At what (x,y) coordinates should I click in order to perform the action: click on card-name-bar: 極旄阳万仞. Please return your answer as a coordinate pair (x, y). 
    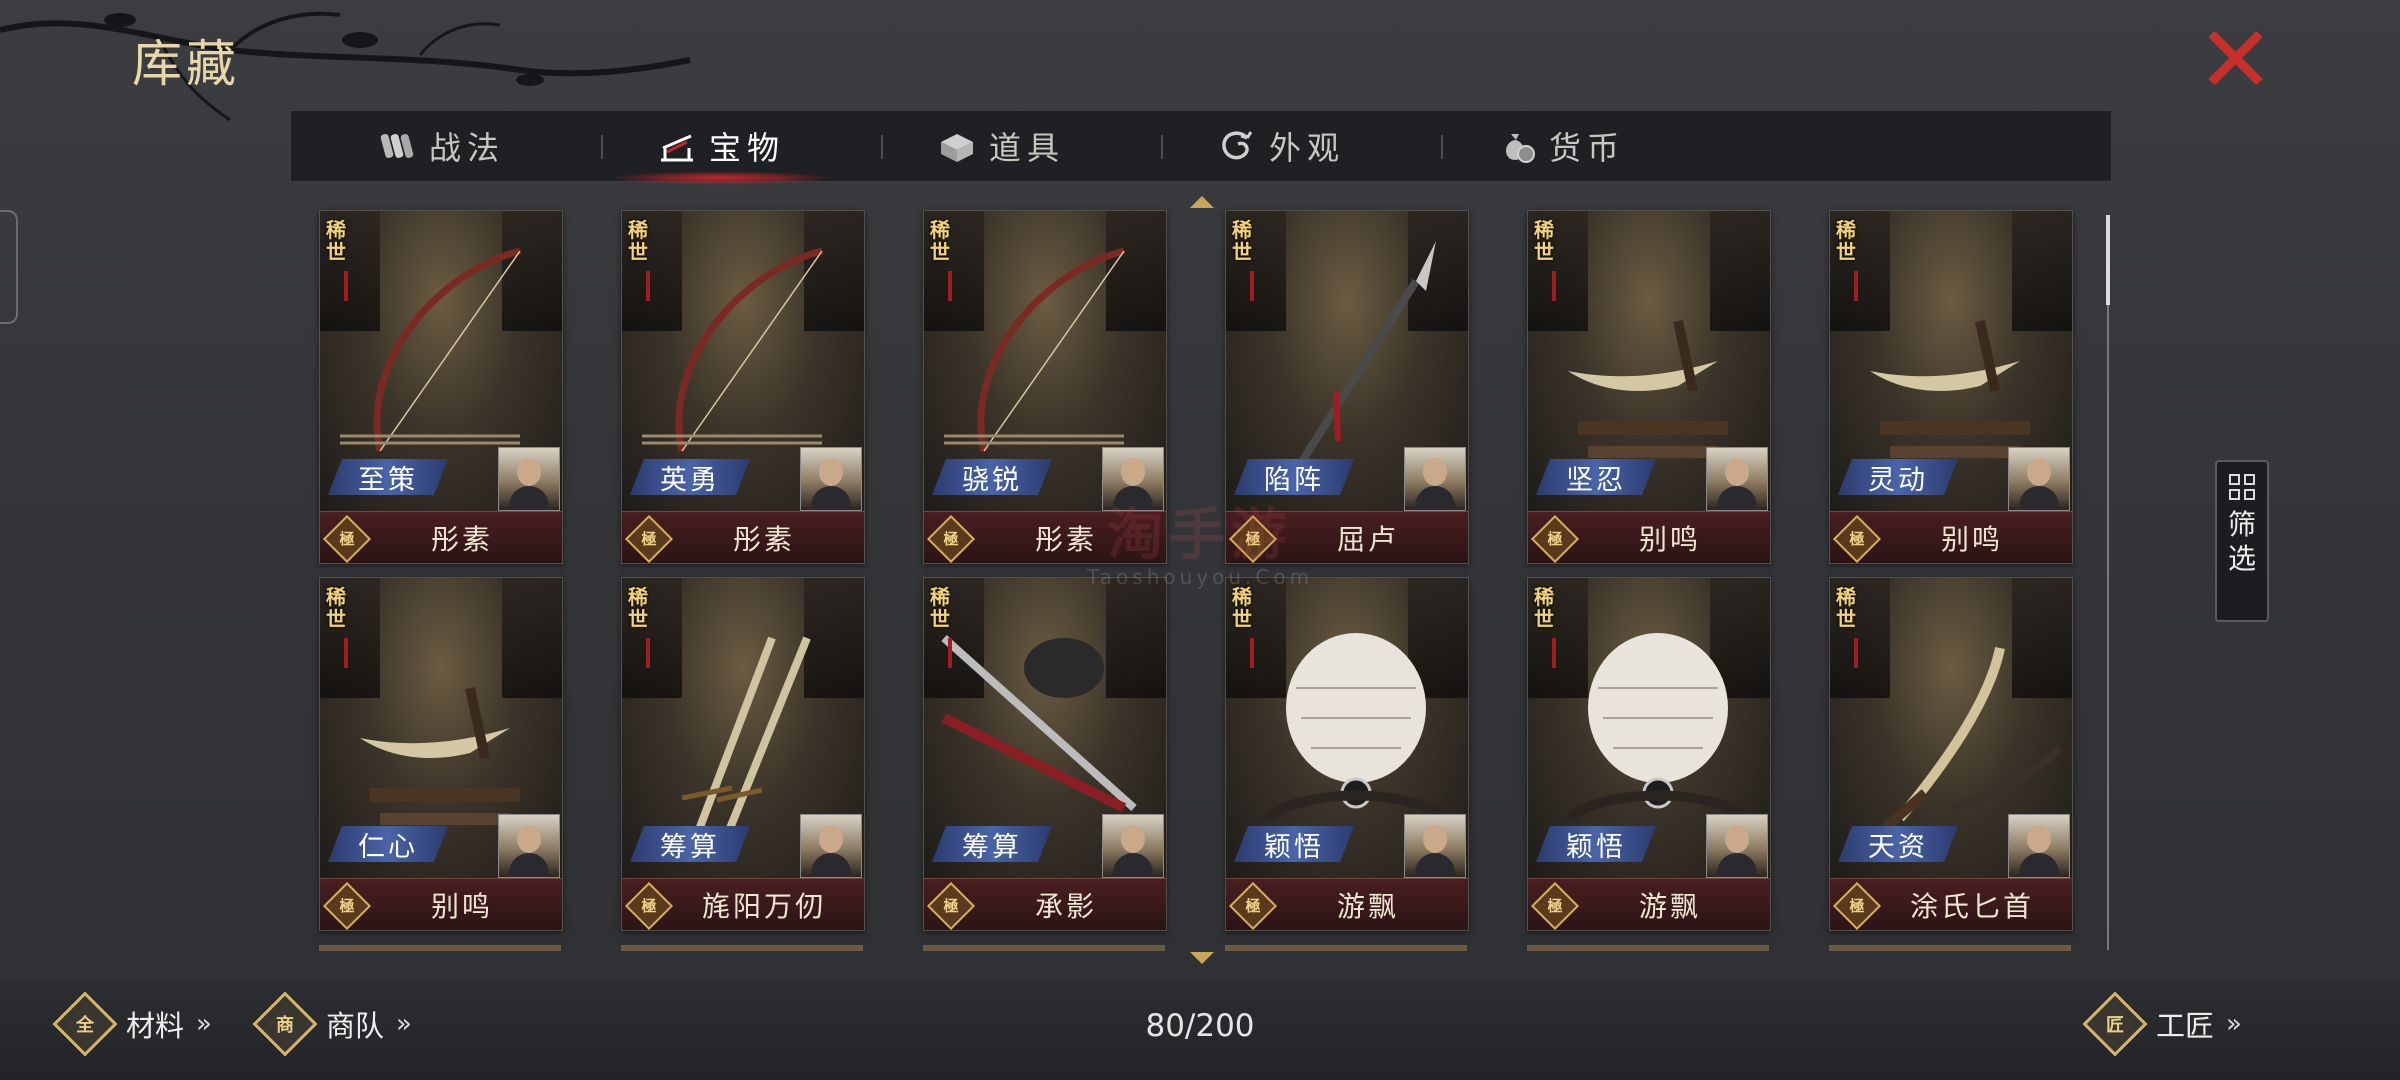
    Looking at the image, I should click on (743, 904).